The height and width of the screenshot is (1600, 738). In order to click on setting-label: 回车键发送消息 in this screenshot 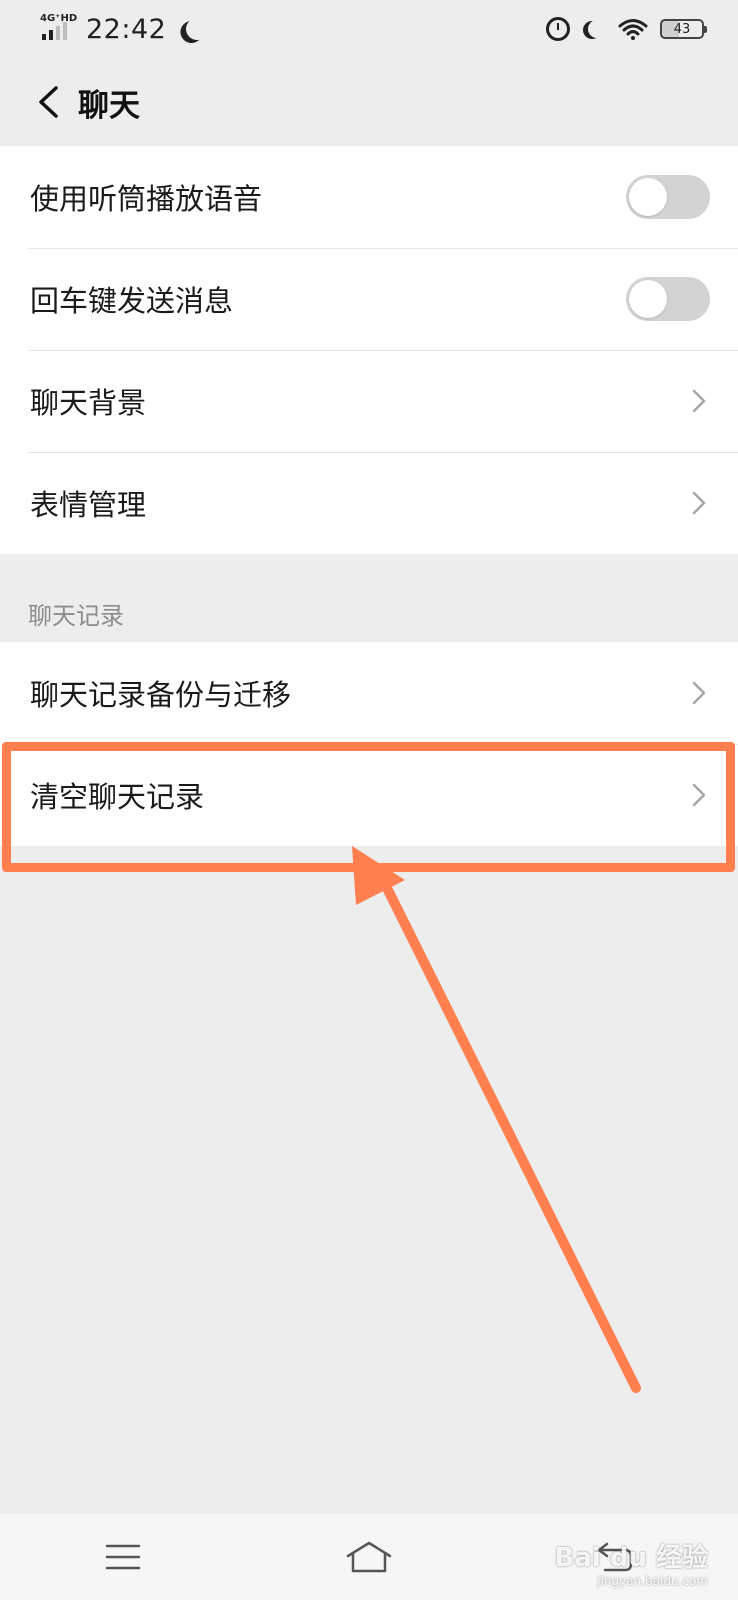, I will do `click(132, 301)`.